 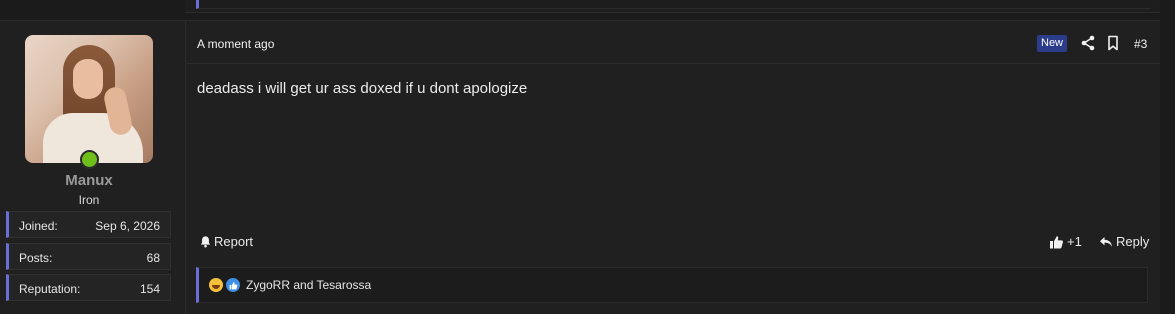 What do you see at coordinates (88, 256) in the screenshot?
I see `user-stat-posts: Posts: 68` at bounding box center [88, 256].